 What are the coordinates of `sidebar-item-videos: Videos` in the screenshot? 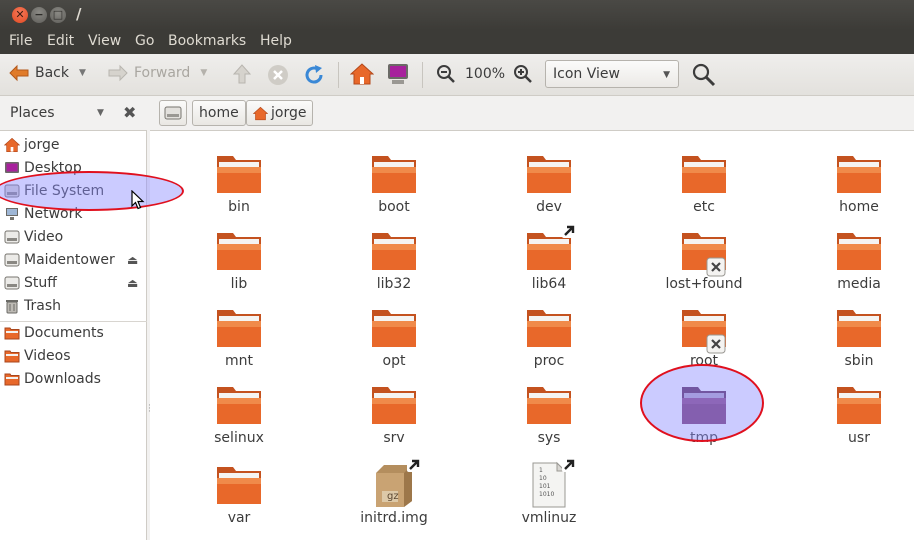 It's located at (74, 356).